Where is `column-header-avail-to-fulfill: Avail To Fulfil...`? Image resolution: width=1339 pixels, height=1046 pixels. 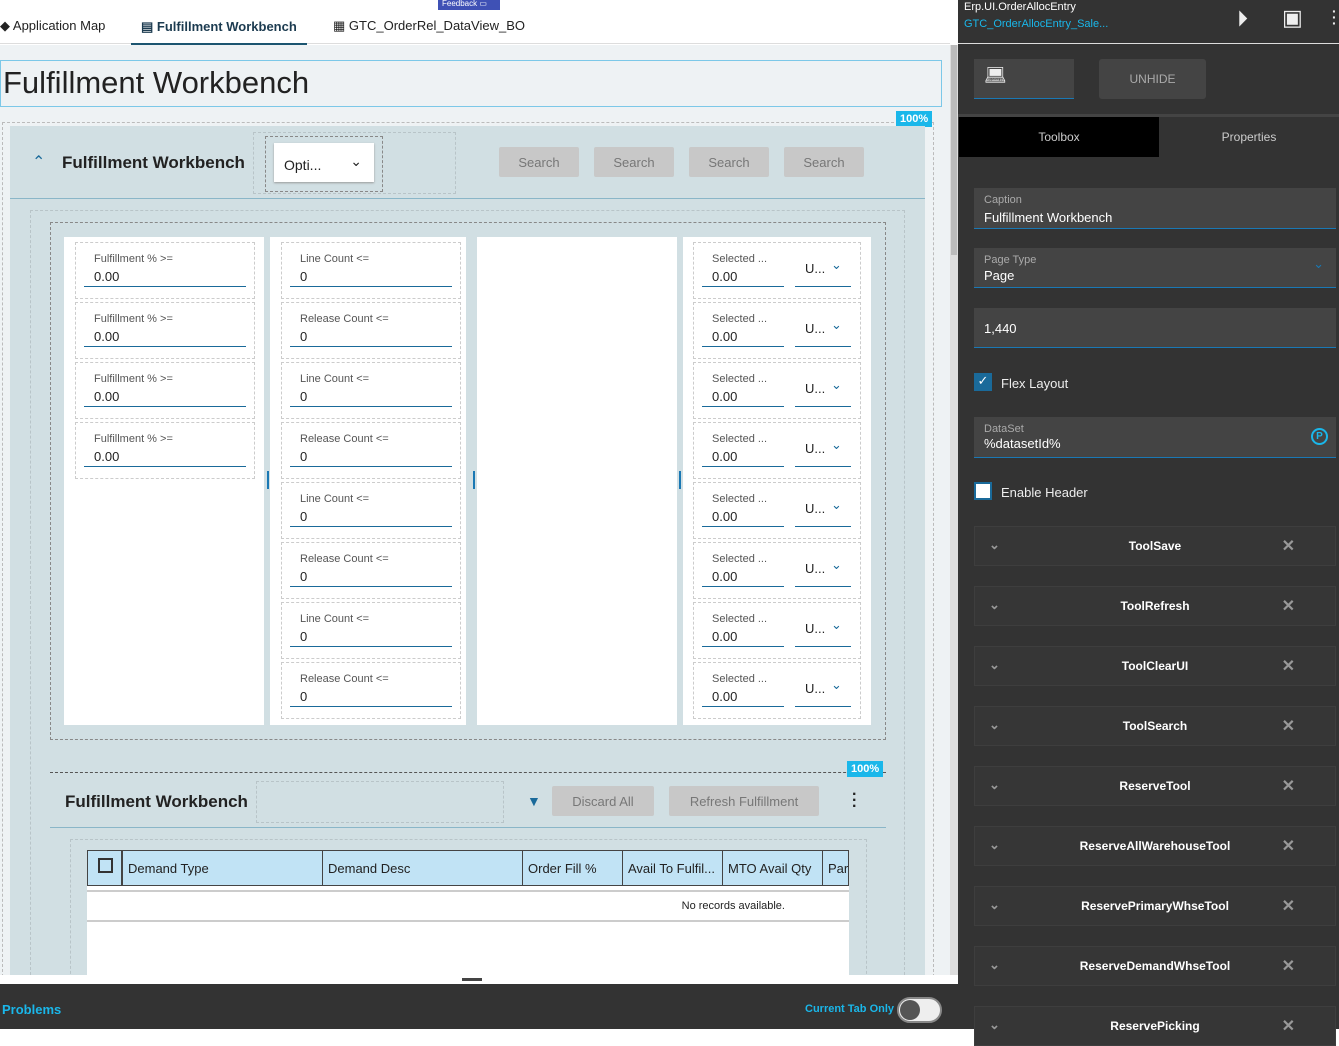 column-header-avail-to-fulfill: Avail To Fulfil... is located at coordinates (672, 868).